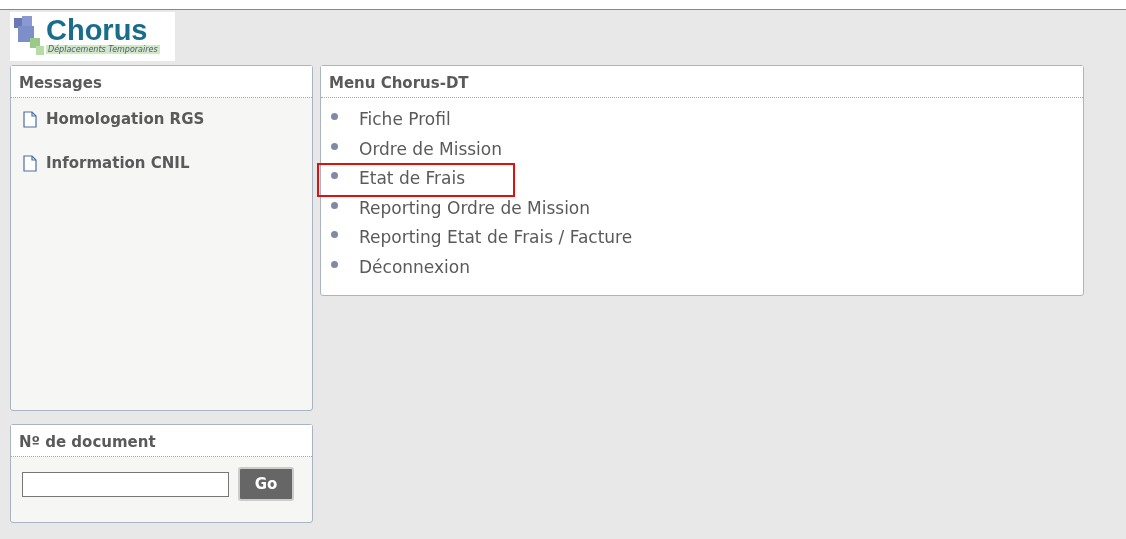 Image resolution: width=1126 pixels, height=539 pixels. I want to click on menu-link: Fiche Profil, so click(405, 119).